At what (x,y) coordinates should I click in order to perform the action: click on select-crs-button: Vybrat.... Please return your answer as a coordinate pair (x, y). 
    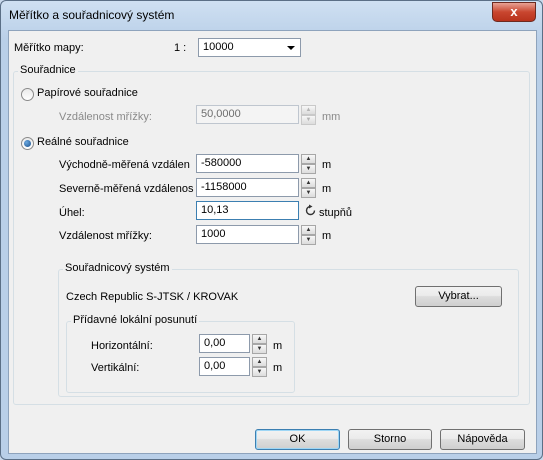
    Looking at the image, I should click on (458, 296).